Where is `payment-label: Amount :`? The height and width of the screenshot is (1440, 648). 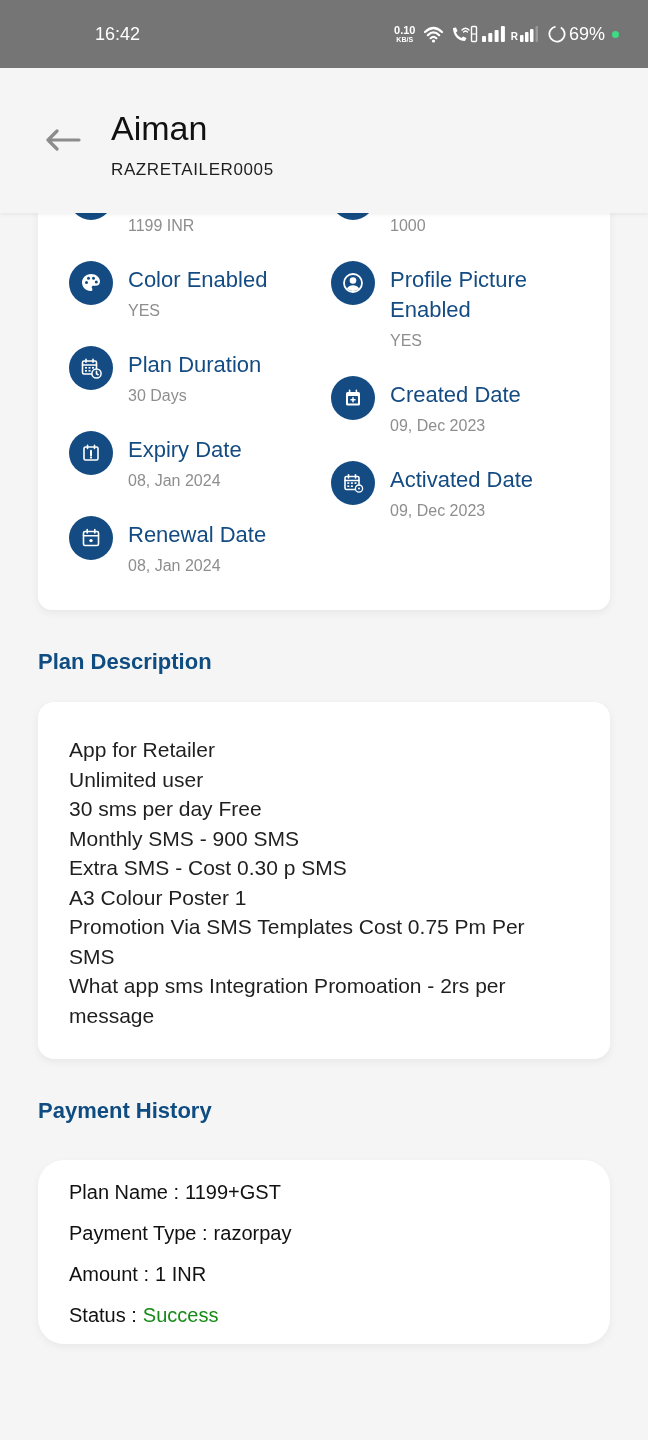
payment-label: Amount : is located at coordinates (109, 1274).